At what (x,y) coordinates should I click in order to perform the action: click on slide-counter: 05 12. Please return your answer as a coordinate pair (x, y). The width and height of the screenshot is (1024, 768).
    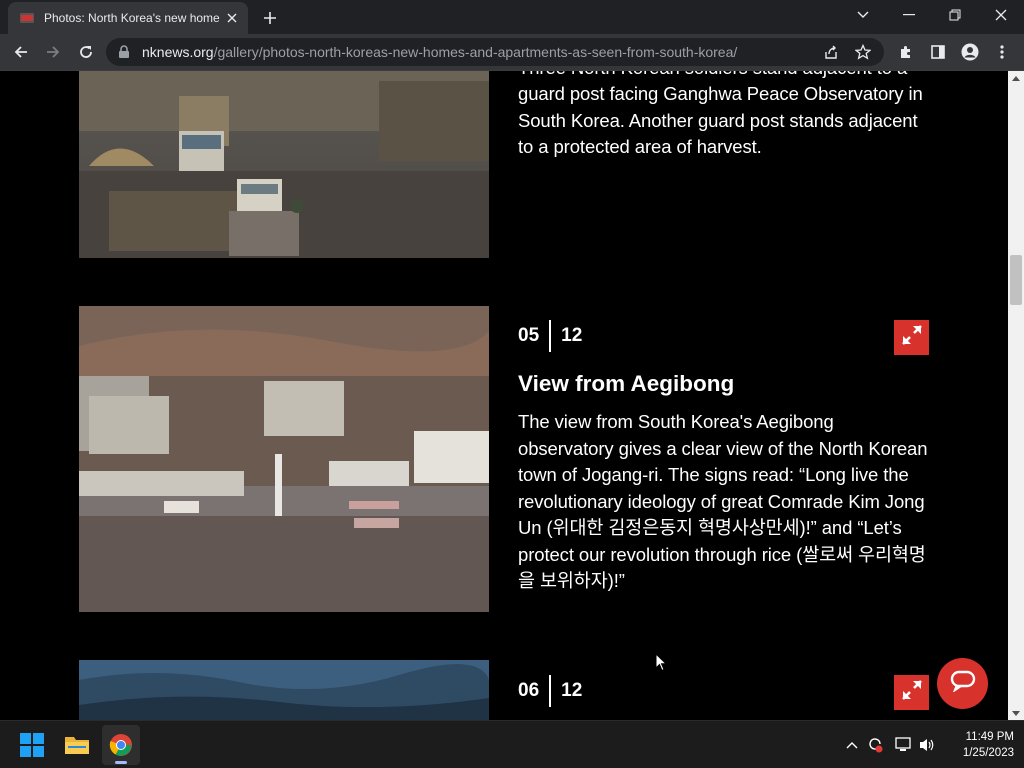
    Looking at the image, I should click on (550, 336).